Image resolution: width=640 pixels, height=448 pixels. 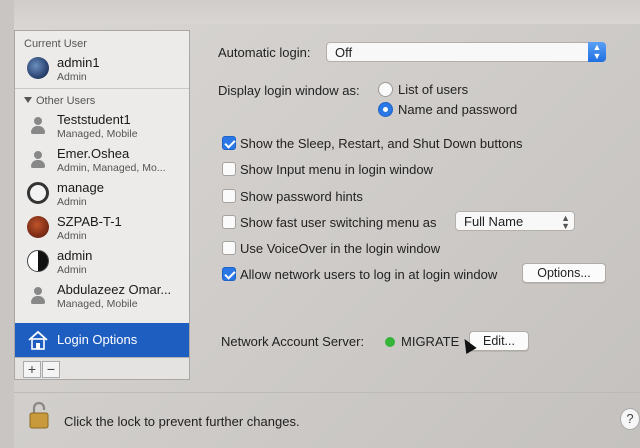 I want to click on checkbox-fast-user-switching, so click(x=229, y=222).